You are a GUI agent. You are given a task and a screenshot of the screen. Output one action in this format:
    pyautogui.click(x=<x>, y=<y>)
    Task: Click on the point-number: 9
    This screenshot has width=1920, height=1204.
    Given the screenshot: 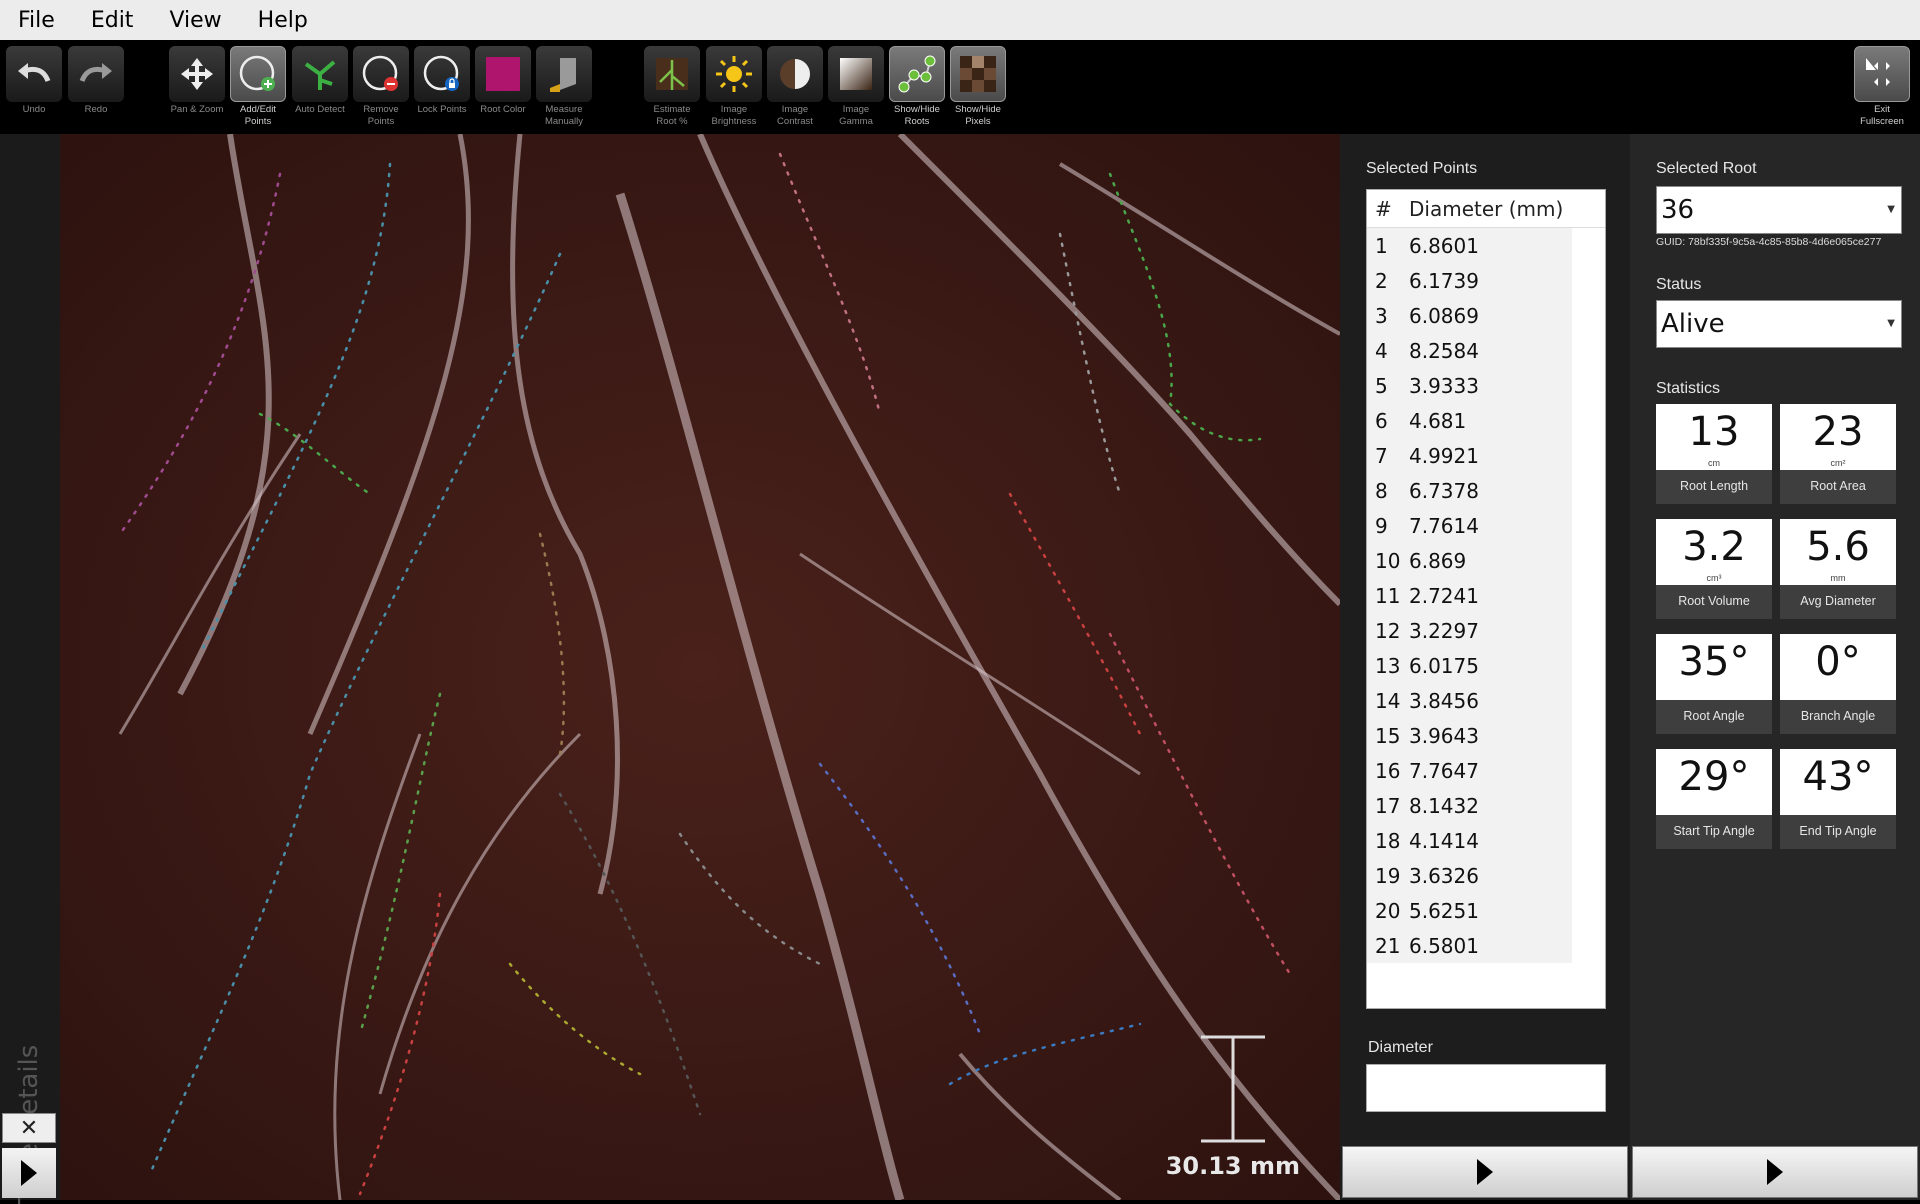 What is the action you would take?
    pyautogui.click(x=1381, y=525)
    